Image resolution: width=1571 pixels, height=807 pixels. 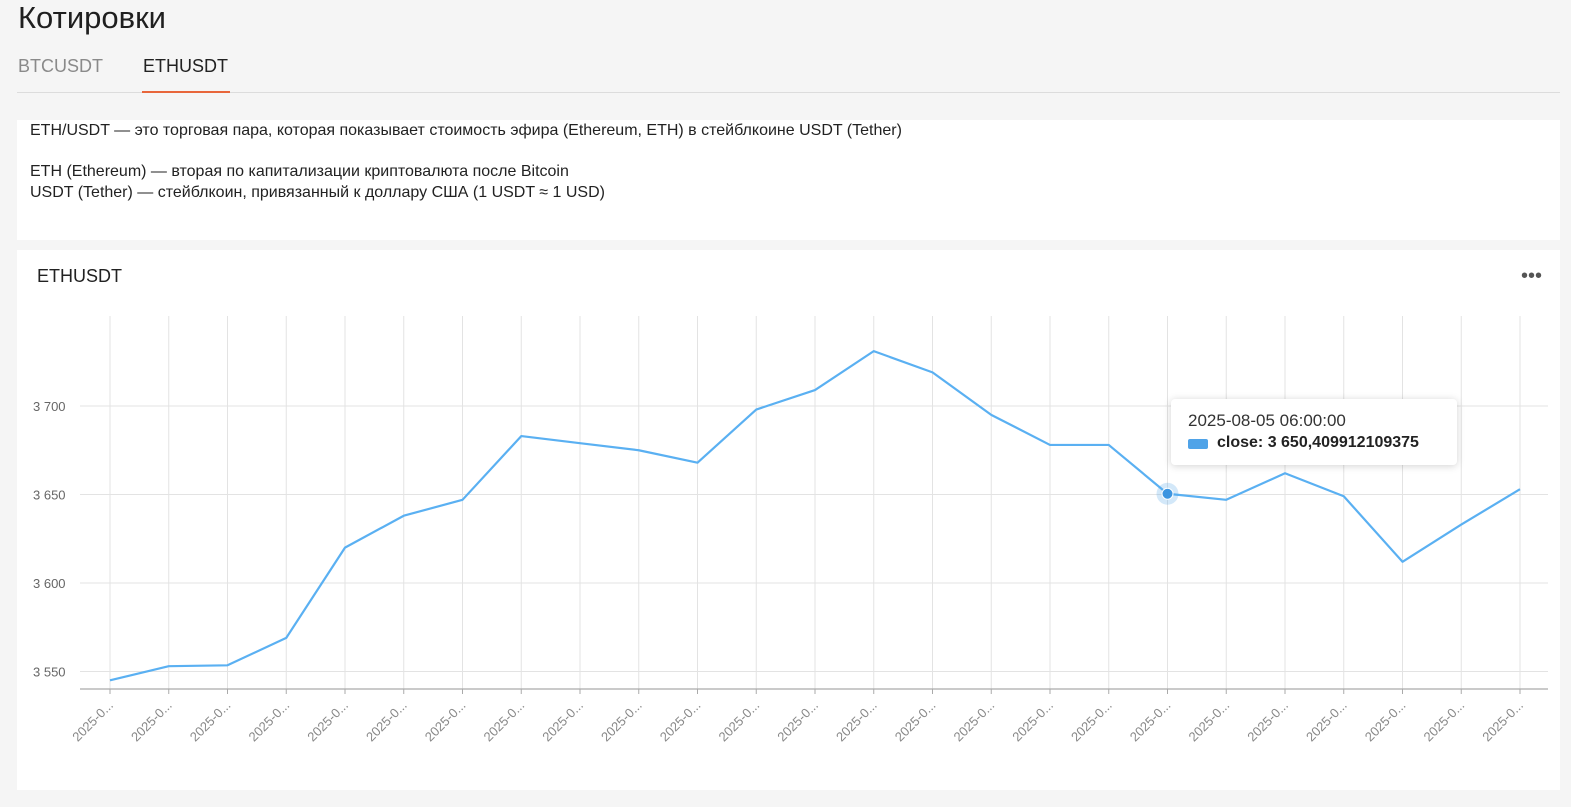 I want to click on page-title: Котировки, so click(x=92, y=17).